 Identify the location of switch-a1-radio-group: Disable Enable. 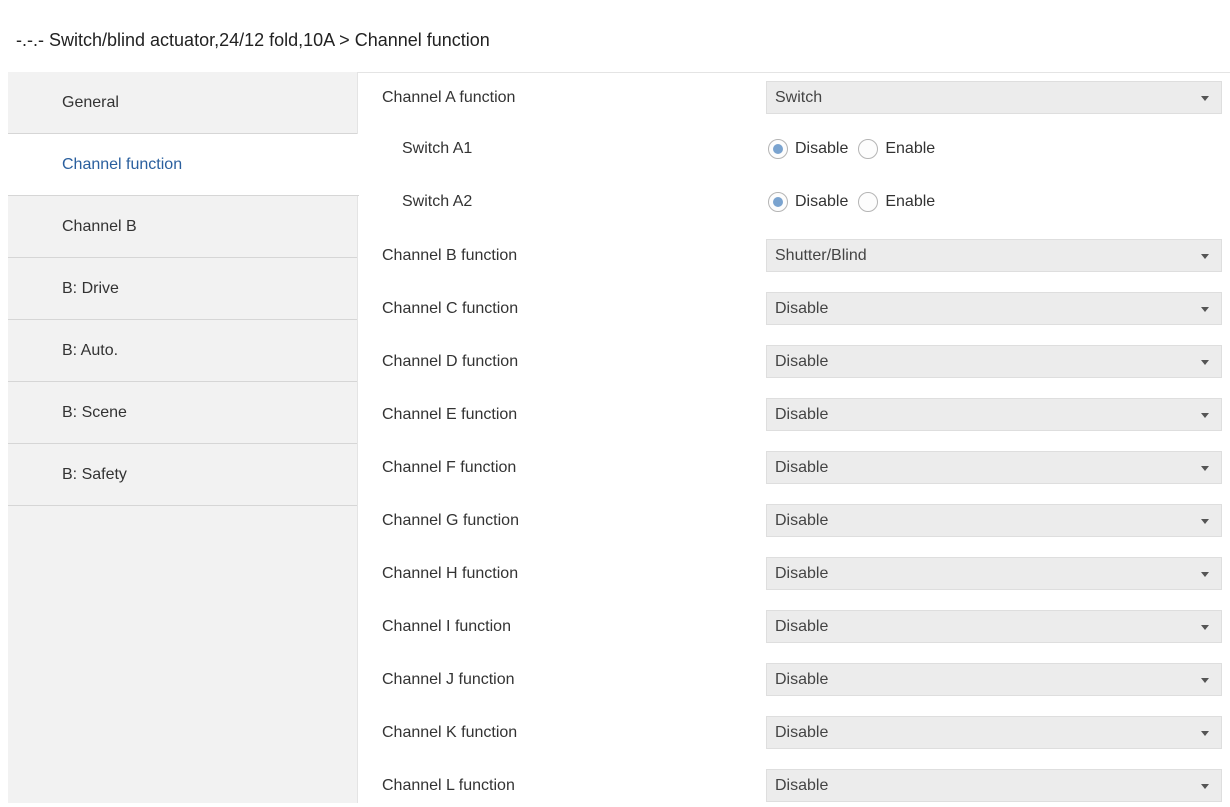
(856, 149).